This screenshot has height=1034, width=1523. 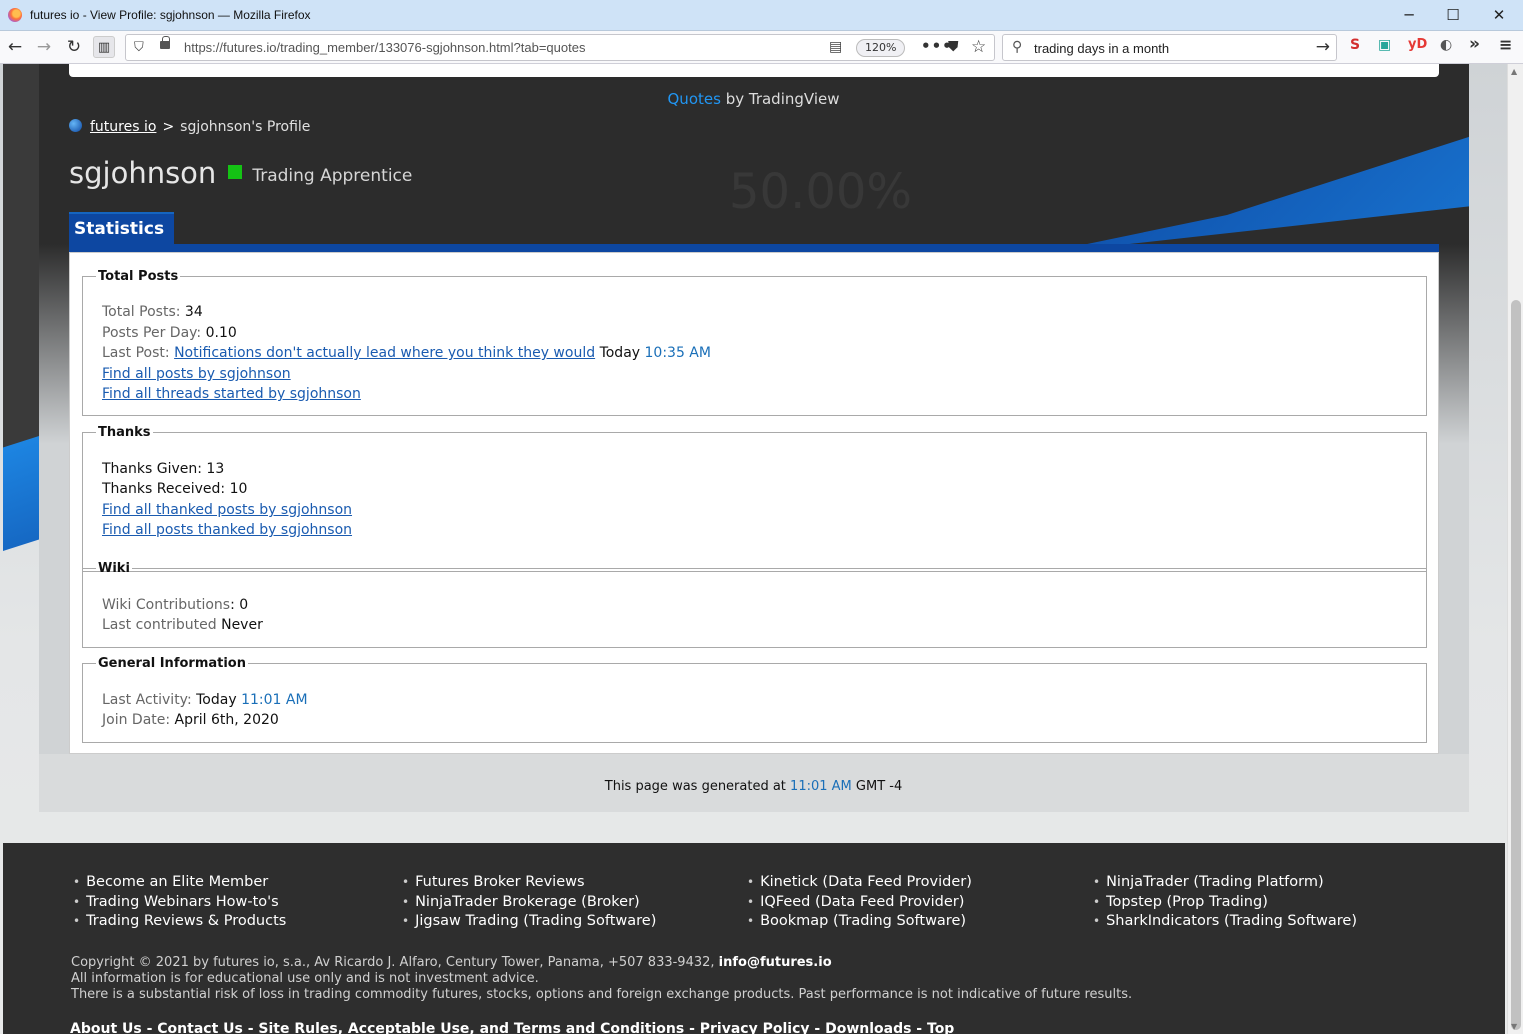 What do you see at coordinates (227, 530) in the screenshot?
I see `find-posts-thanked-link: Find all posts thanked by sgjohnson` at bounding box center [227, 530].